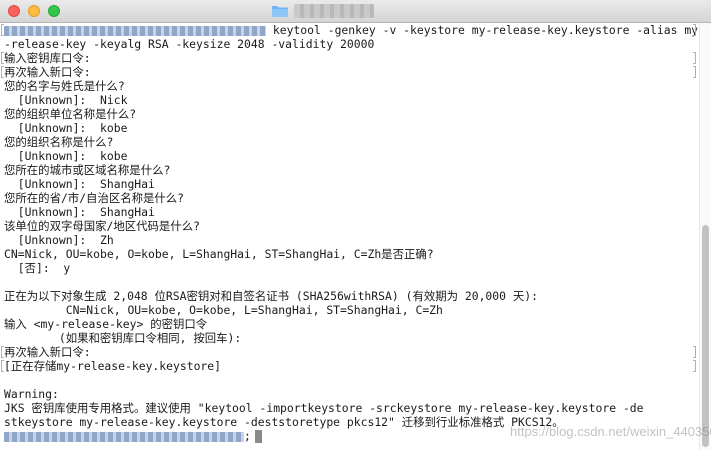 Image resolution: width=711 pixels, height=450 pixels. Describe the element at coordinates (351, 226) in the screenshot. I see `terminal-line: 该单位的双字母国家/地区代码是什么?` at that location.